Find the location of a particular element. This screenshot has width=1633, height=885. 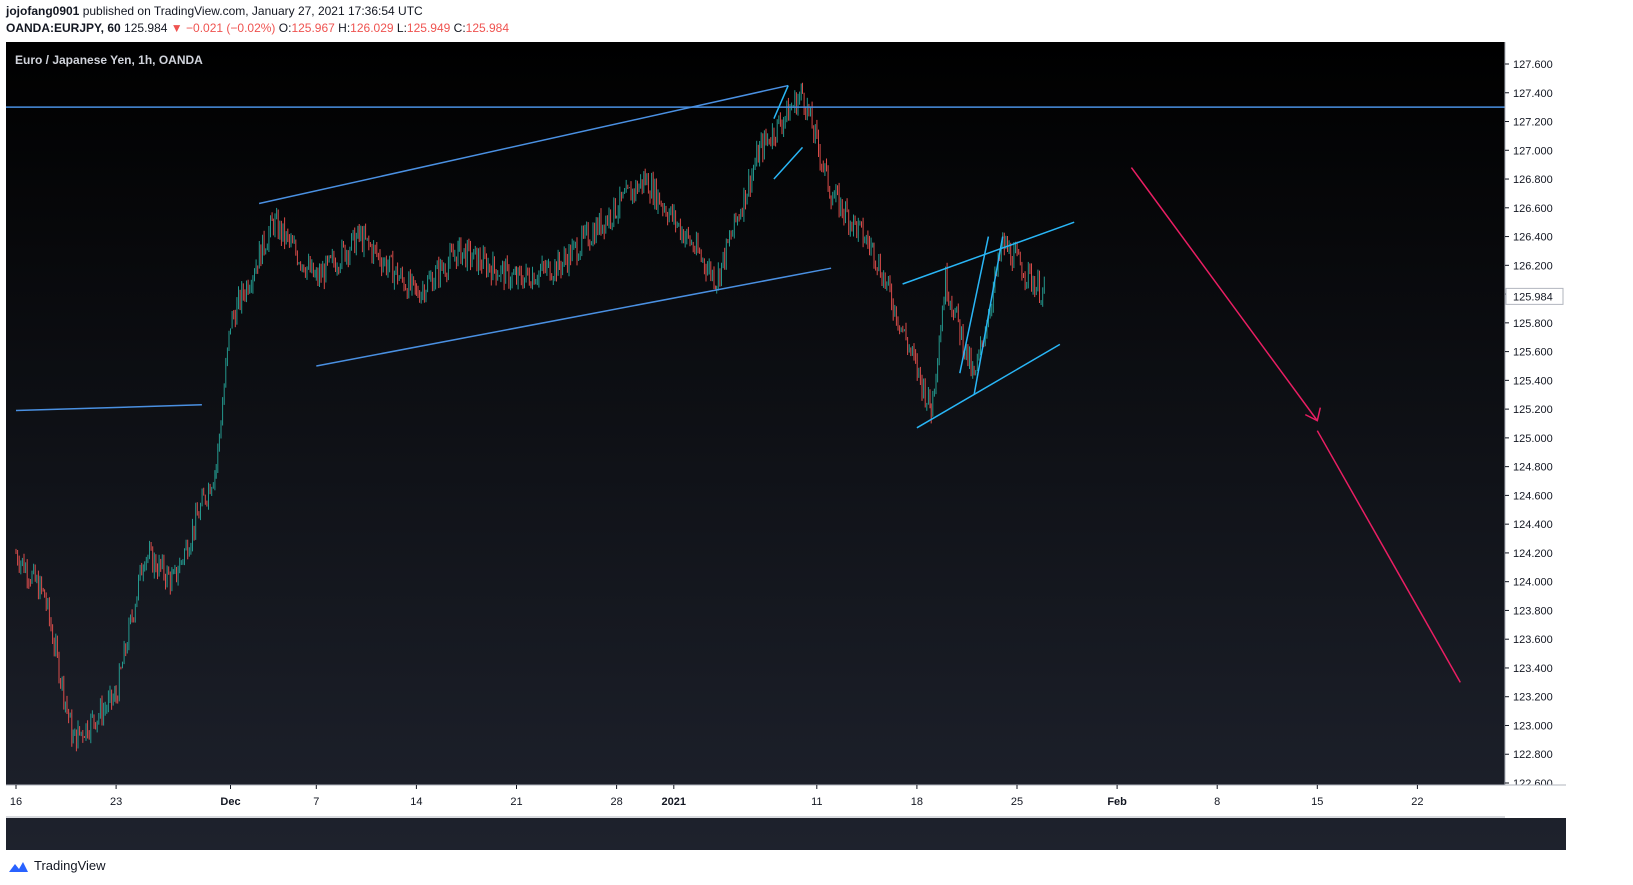

price-tick-label: 125.000 is located at coordinates (1533, 439).